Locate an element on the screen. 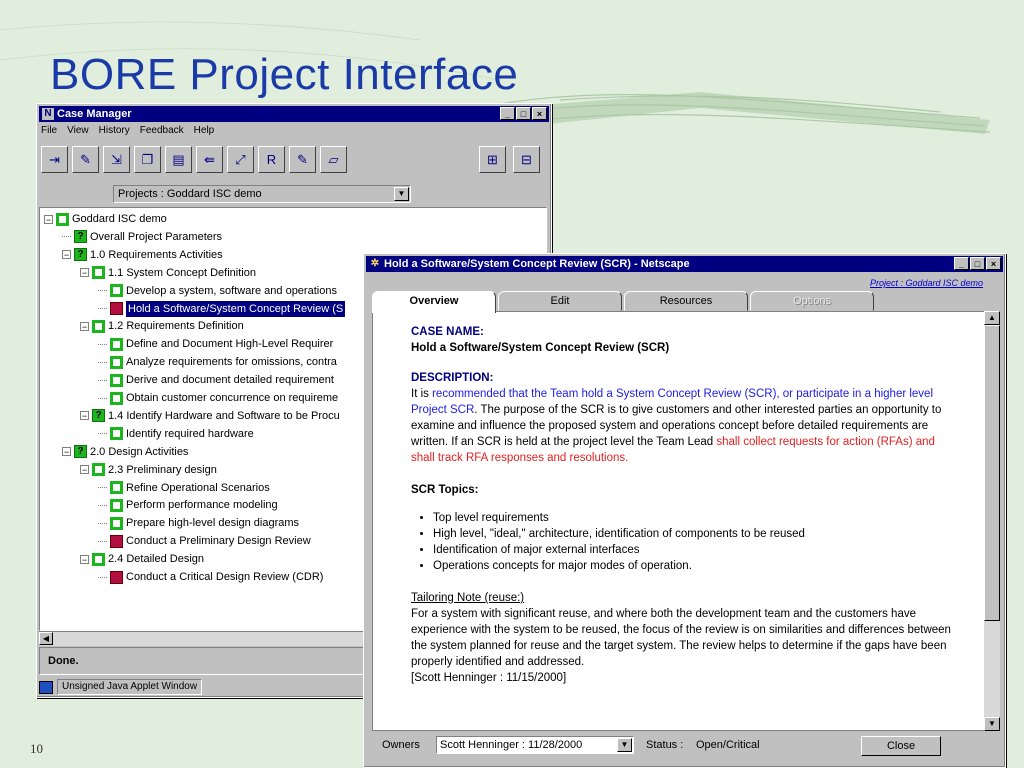  edit-case-tool: ✎ is located at coordinates (85, 159).